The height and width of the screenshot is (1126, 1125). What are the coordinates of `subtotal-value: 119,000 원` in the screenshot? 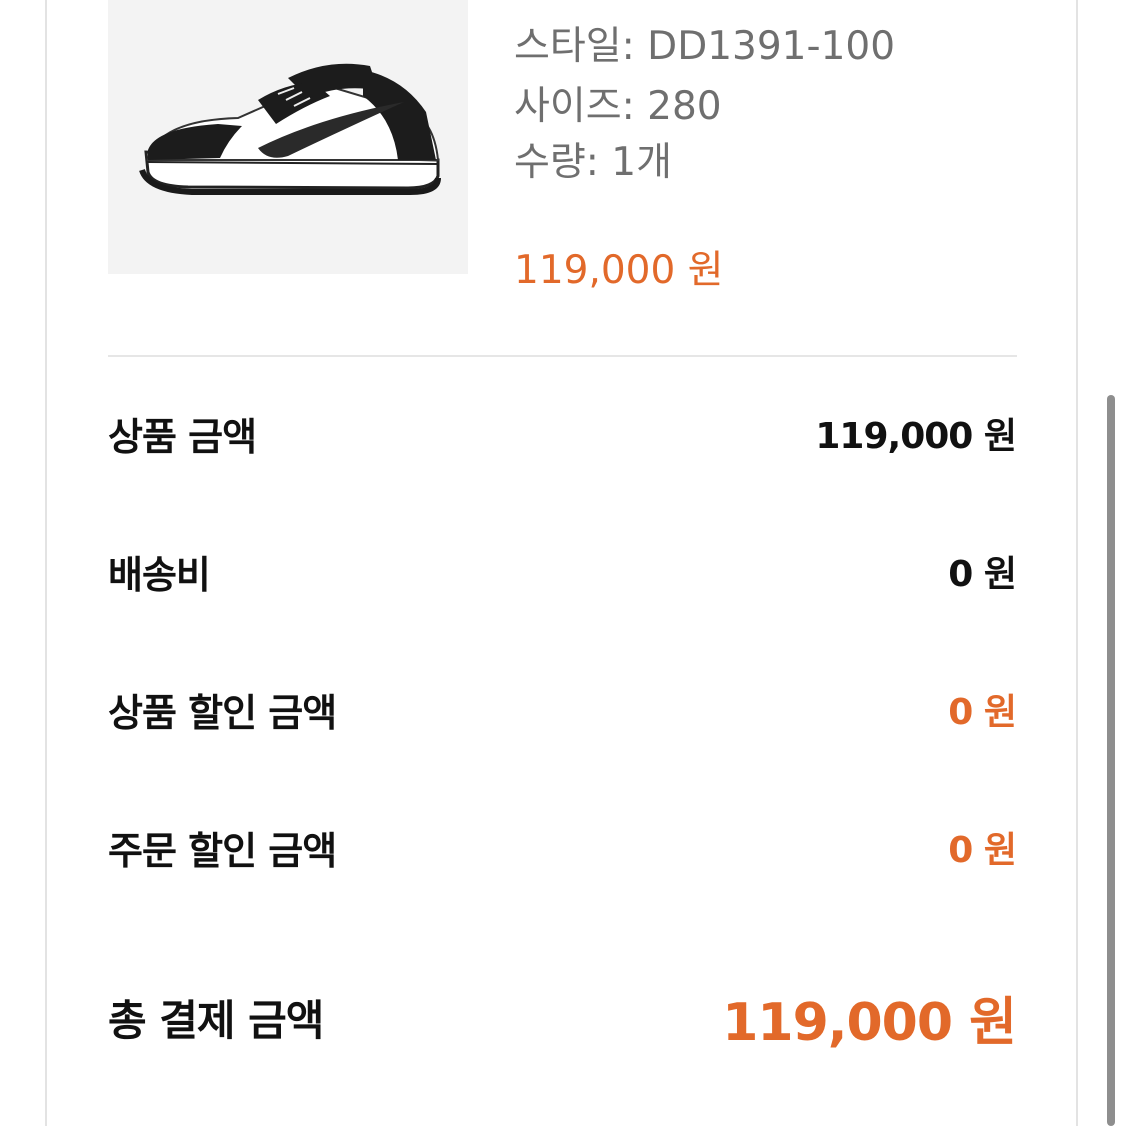 It's located at (916, 436).